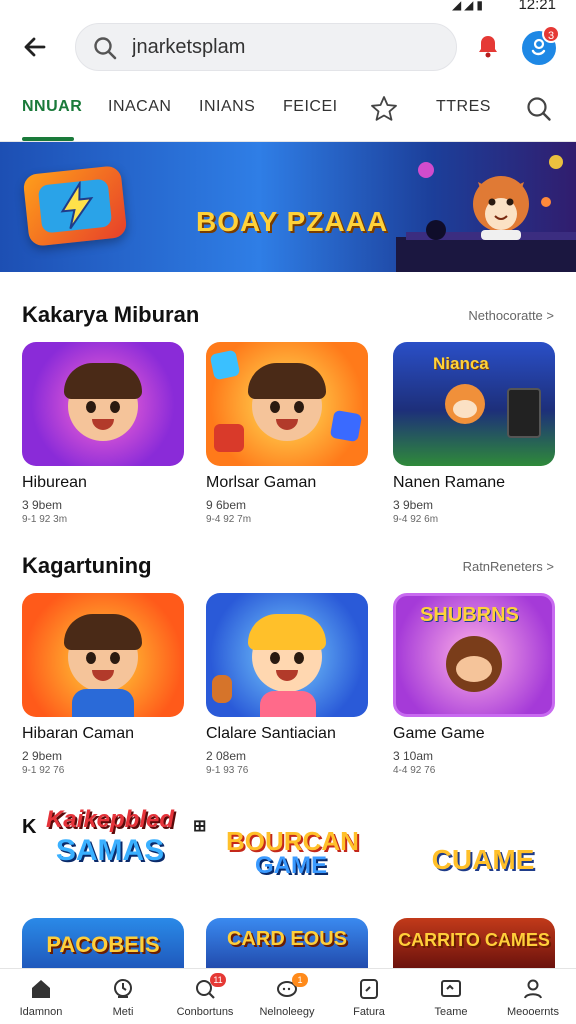  I want to click on search-input, so click(282, 47).